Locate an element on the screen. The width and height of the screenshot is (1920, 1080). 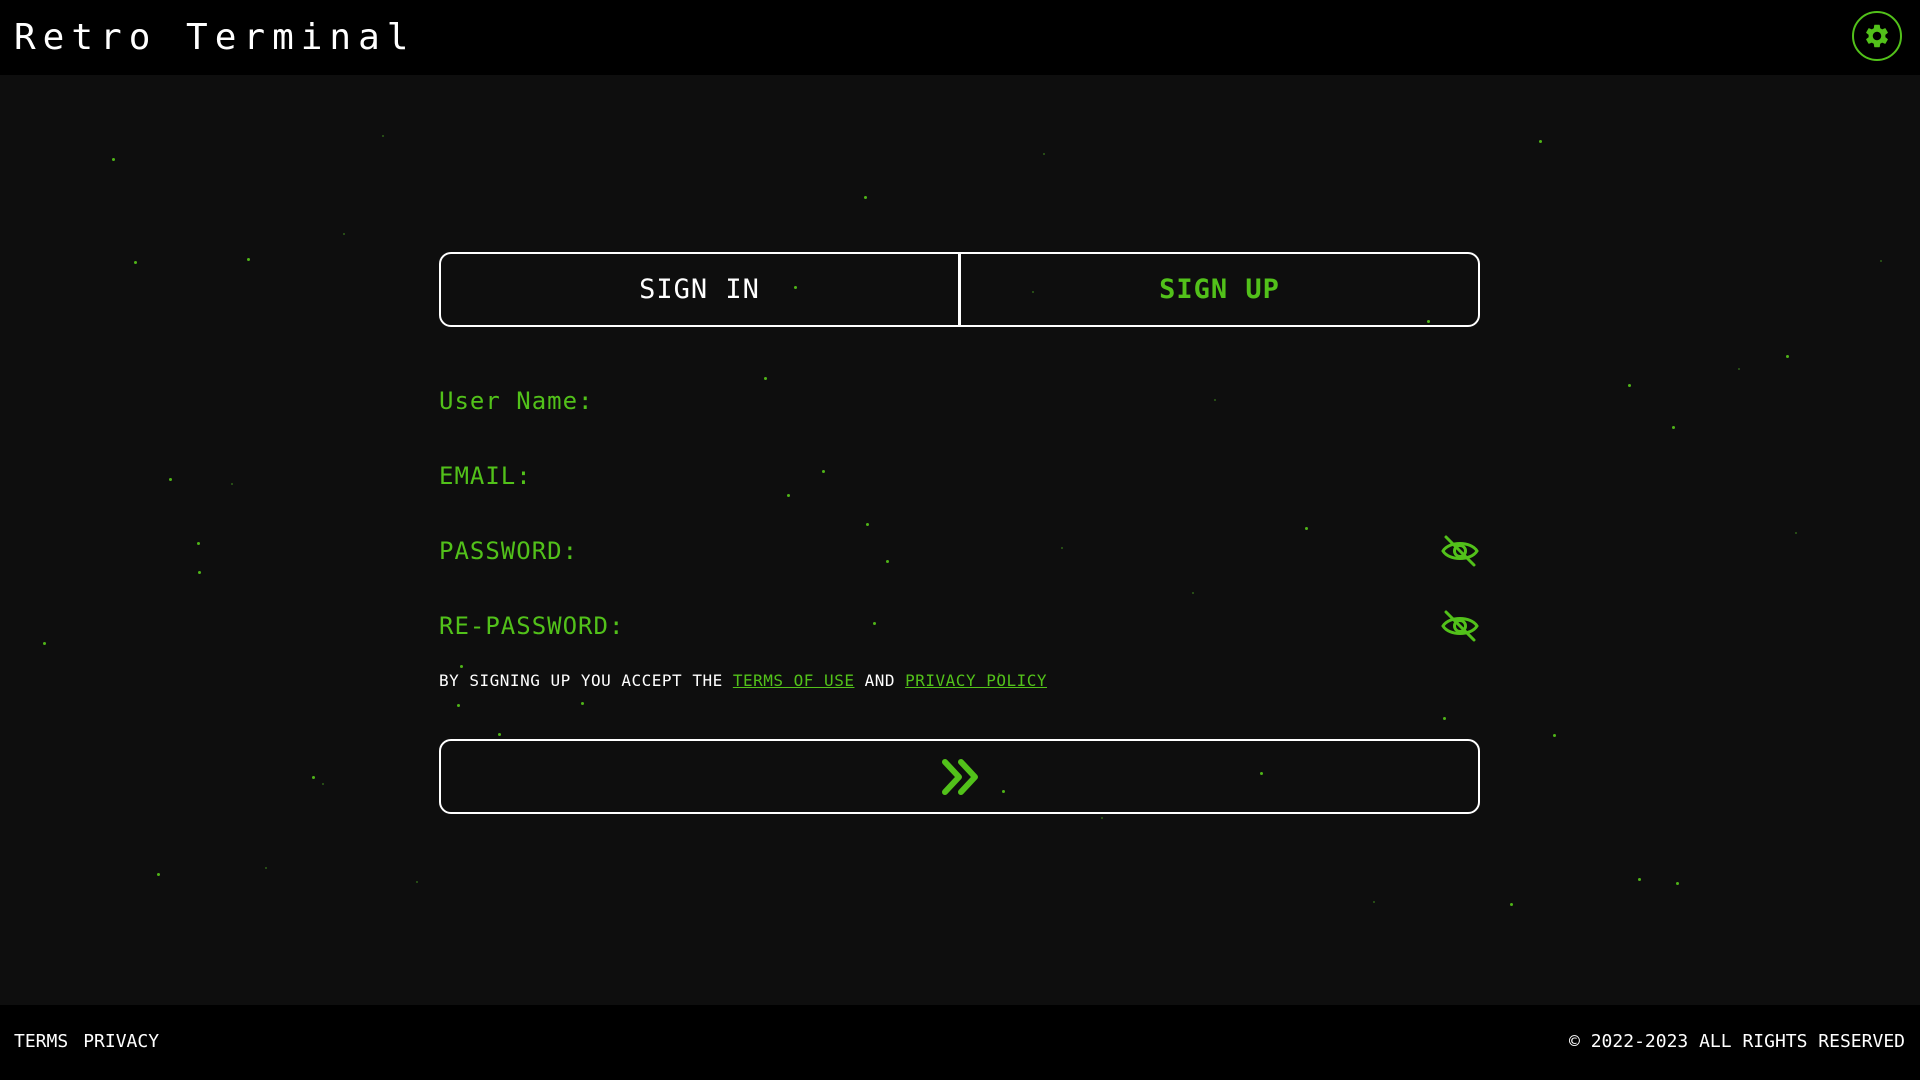
password-label: PASSWORD: is located at coordinates (509, 550).